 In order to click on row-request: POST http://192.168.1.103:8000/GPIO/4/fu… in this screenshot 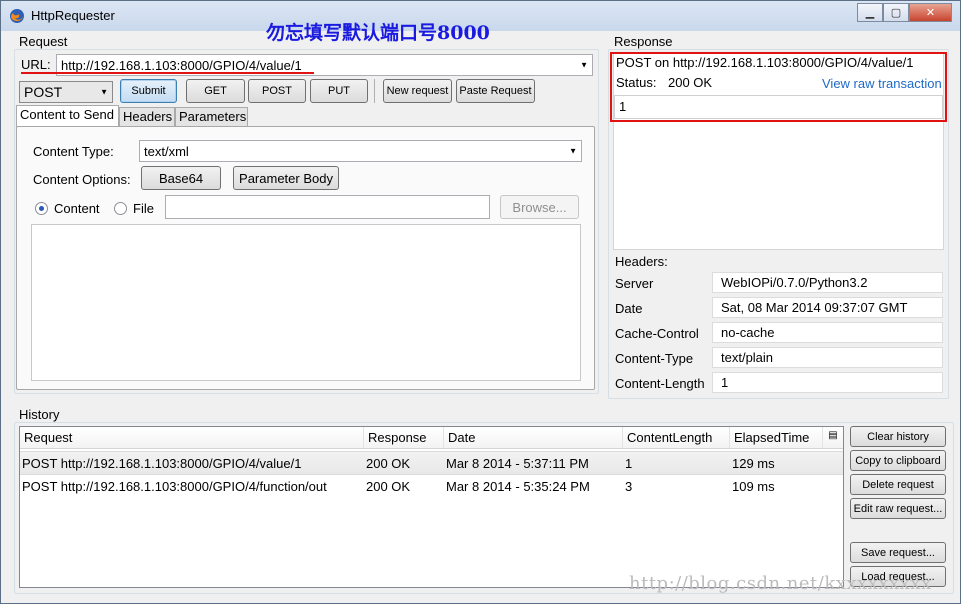, I will do `click(174, 486)`.